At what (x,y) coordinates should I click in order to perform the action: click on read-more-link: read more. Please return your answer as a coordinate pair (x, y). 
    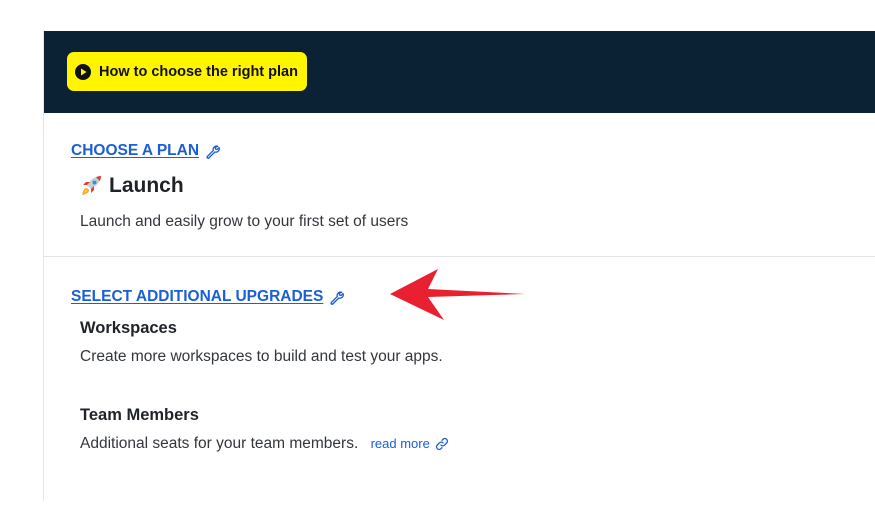
    Looking at the image, I should click on (410, 443).